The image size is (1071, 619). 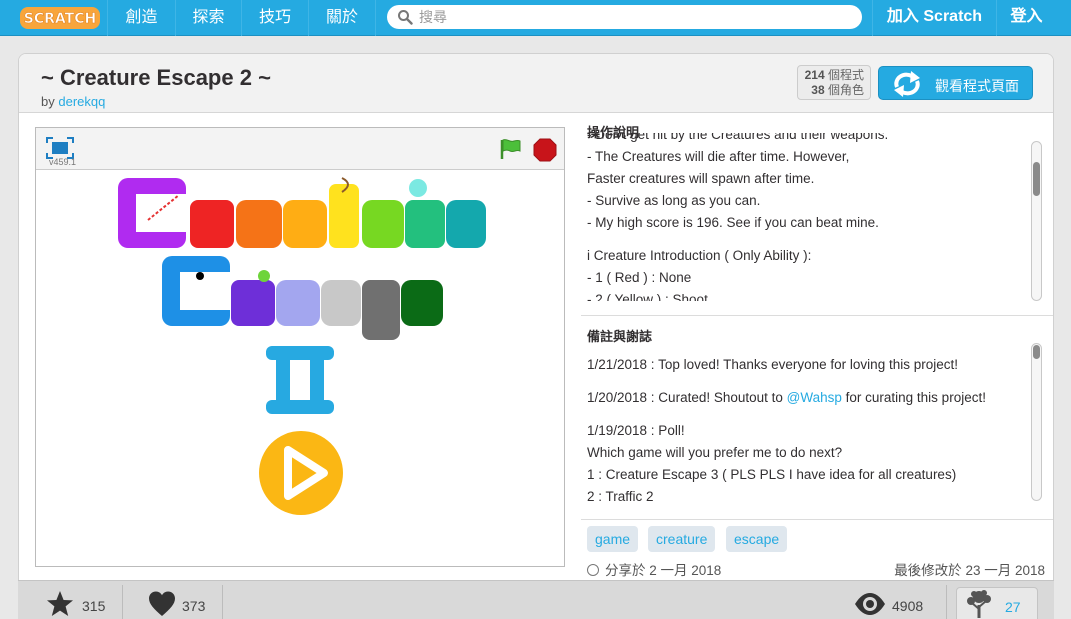 What do you see at coordinates (814, 75) in the screenshot?
I see `scripts-count: 214` at bounding box center [814, 75].